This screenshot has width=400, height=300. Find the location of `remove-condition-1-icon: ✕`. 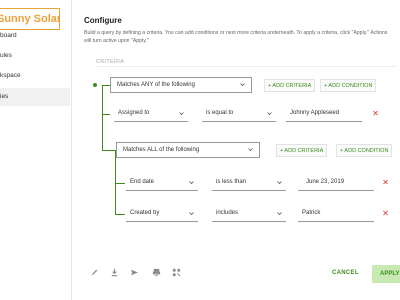

remove-condition-1-icon: ✕ is located at coordinates (375, 114).